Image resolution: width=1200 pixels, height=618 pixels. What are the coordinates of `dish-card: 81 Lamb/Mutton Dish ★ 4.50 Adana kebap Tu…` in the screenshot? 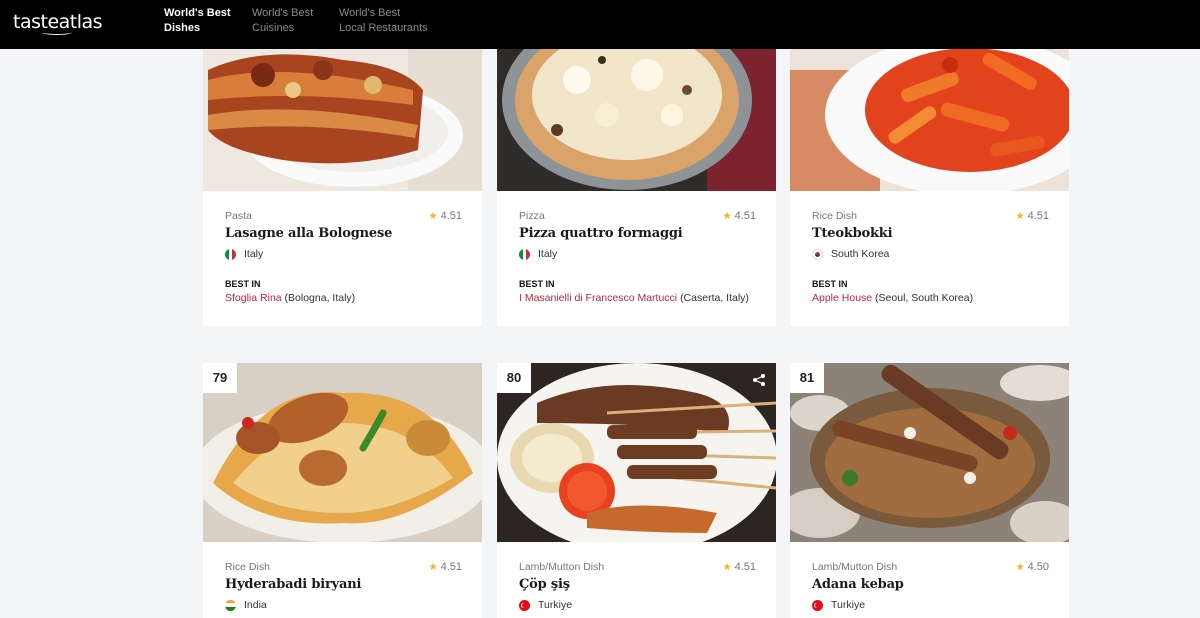 It's located at (929, 490).